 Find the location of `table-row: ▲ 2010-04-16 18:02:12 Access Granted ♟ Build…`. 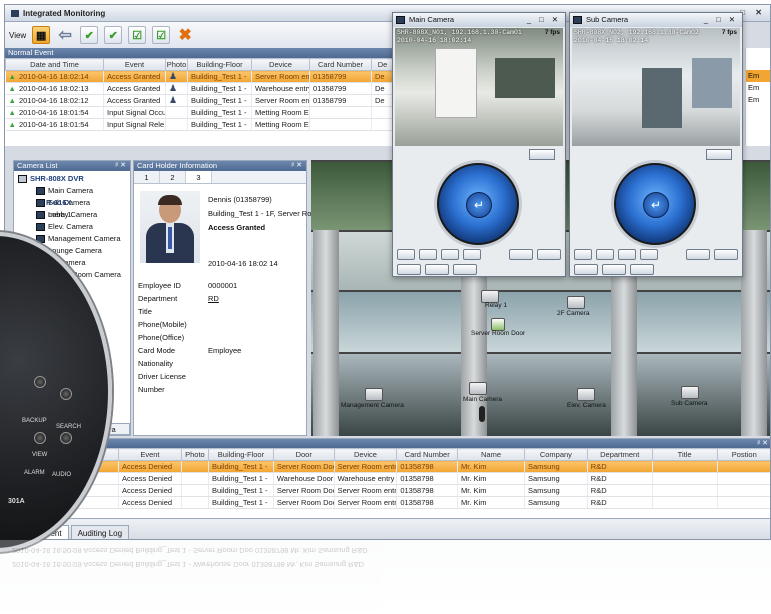

table-row: ▲ 2010-04-16 18:02:12 Access Granted ♟ Build… is located at coordinates (199, 100).